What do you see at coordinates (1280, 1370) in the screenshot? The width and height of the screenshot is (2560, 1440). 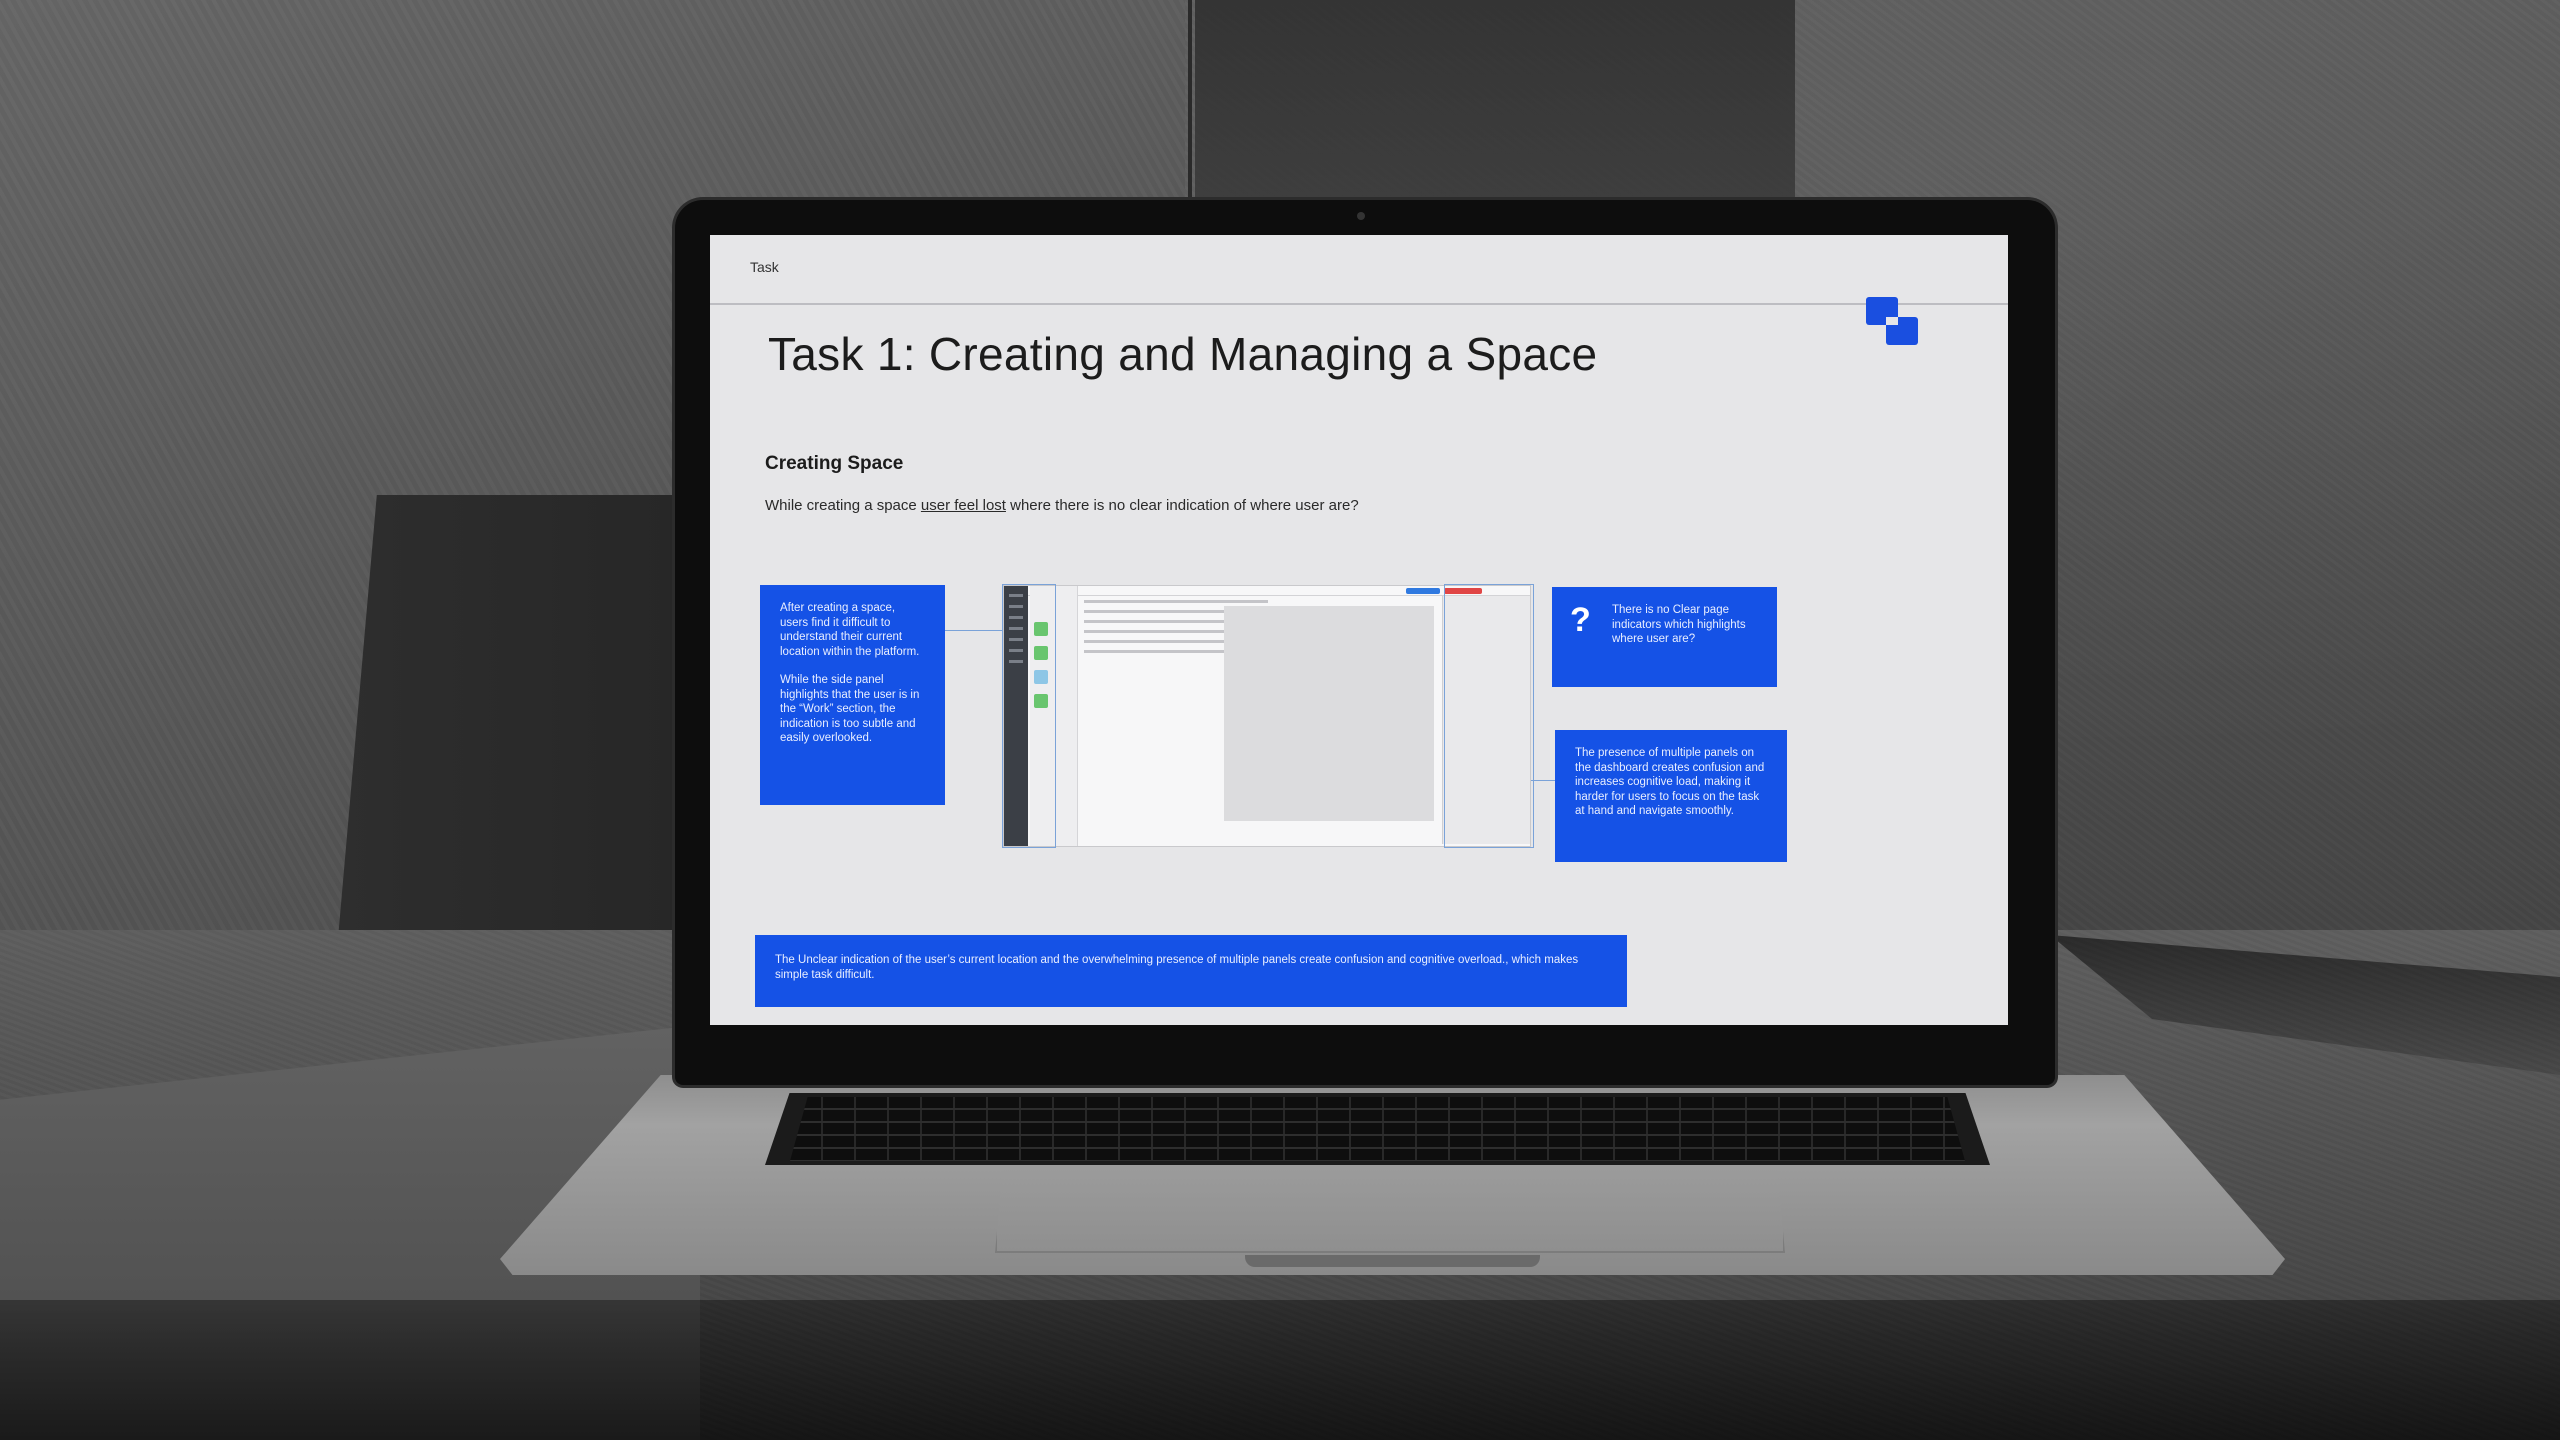 I see `floor-shadow-bottom` at bounding box center [1280, 1370].